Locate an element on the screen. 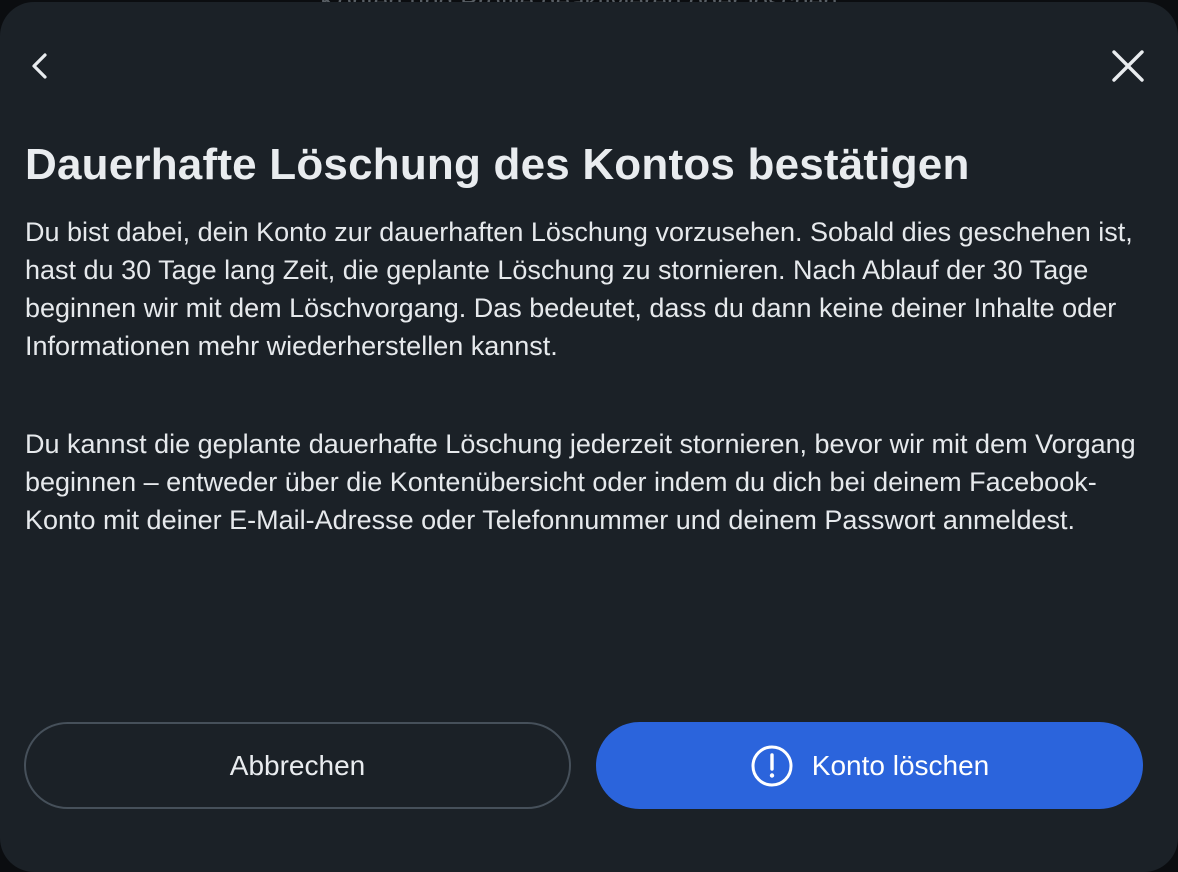 The image size is (1178, 872). delete-account-button: Konto löschen is located at coordinates (869, 765).